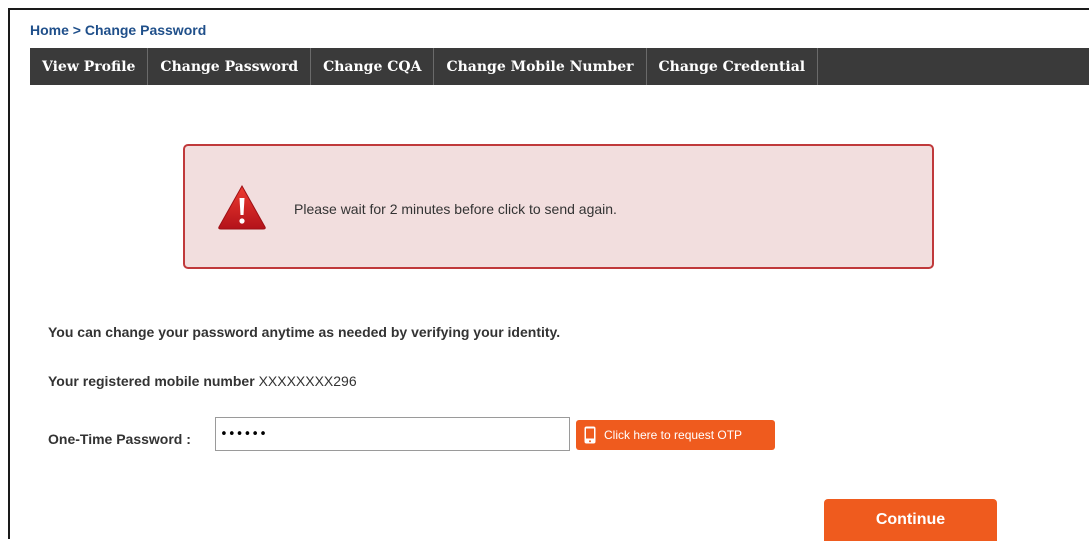  I want to click on request-otp-label: Click here to request OTP, so click(673, 435).